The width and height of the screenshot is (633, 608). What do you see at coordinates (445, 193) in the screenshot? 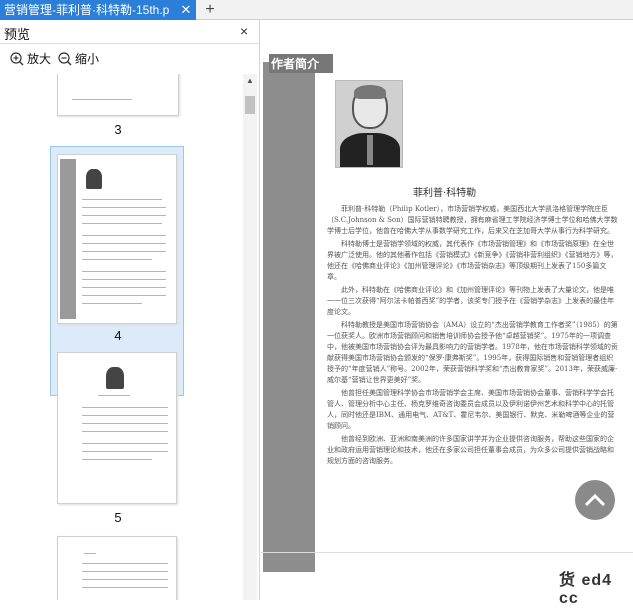
I see `author-name: 菲利普·科特勒` at bounding box center [445, 193].